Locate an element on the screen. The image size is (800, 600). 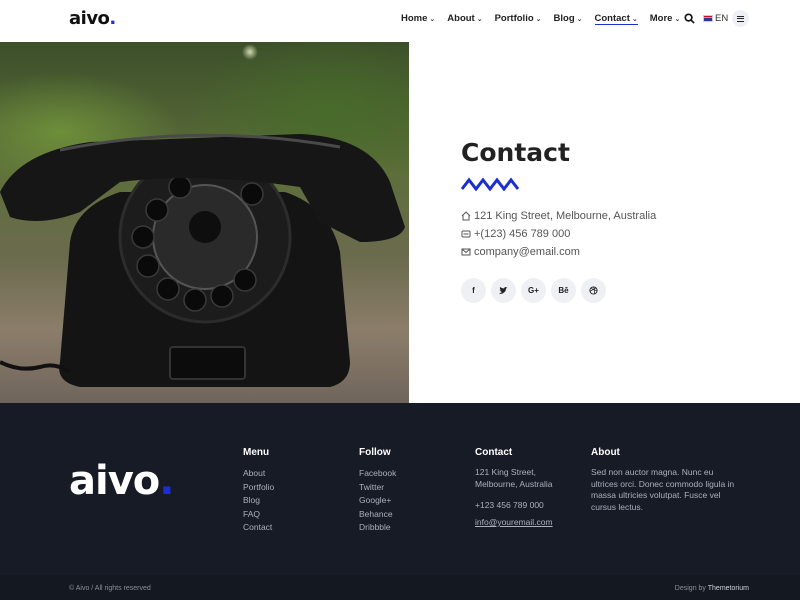
nav-item-blog: Blog ⌄ is located at coordinates (568, 19).